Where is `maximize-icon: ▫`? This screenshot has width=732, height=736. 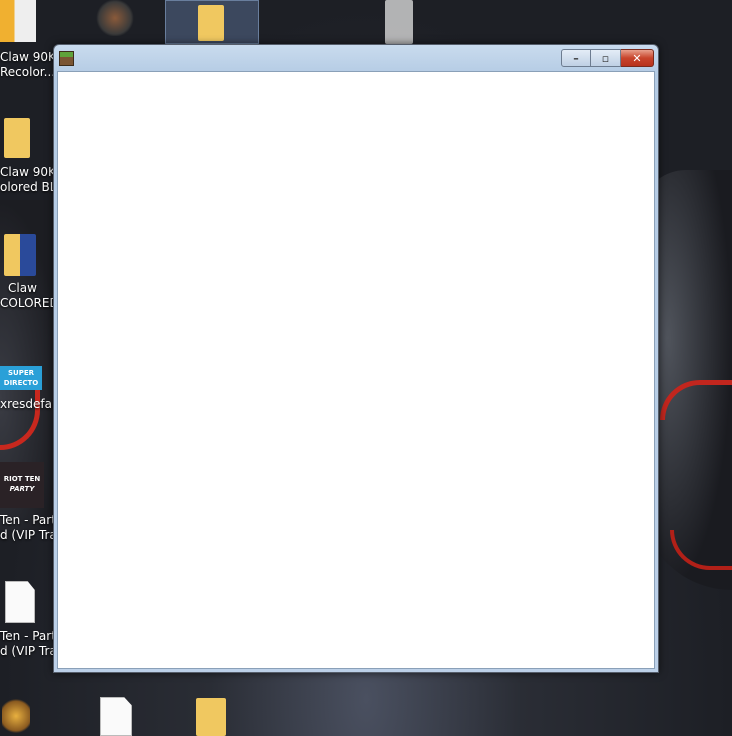 maximize-icon: ▫ is located at coordinates (605, 58).